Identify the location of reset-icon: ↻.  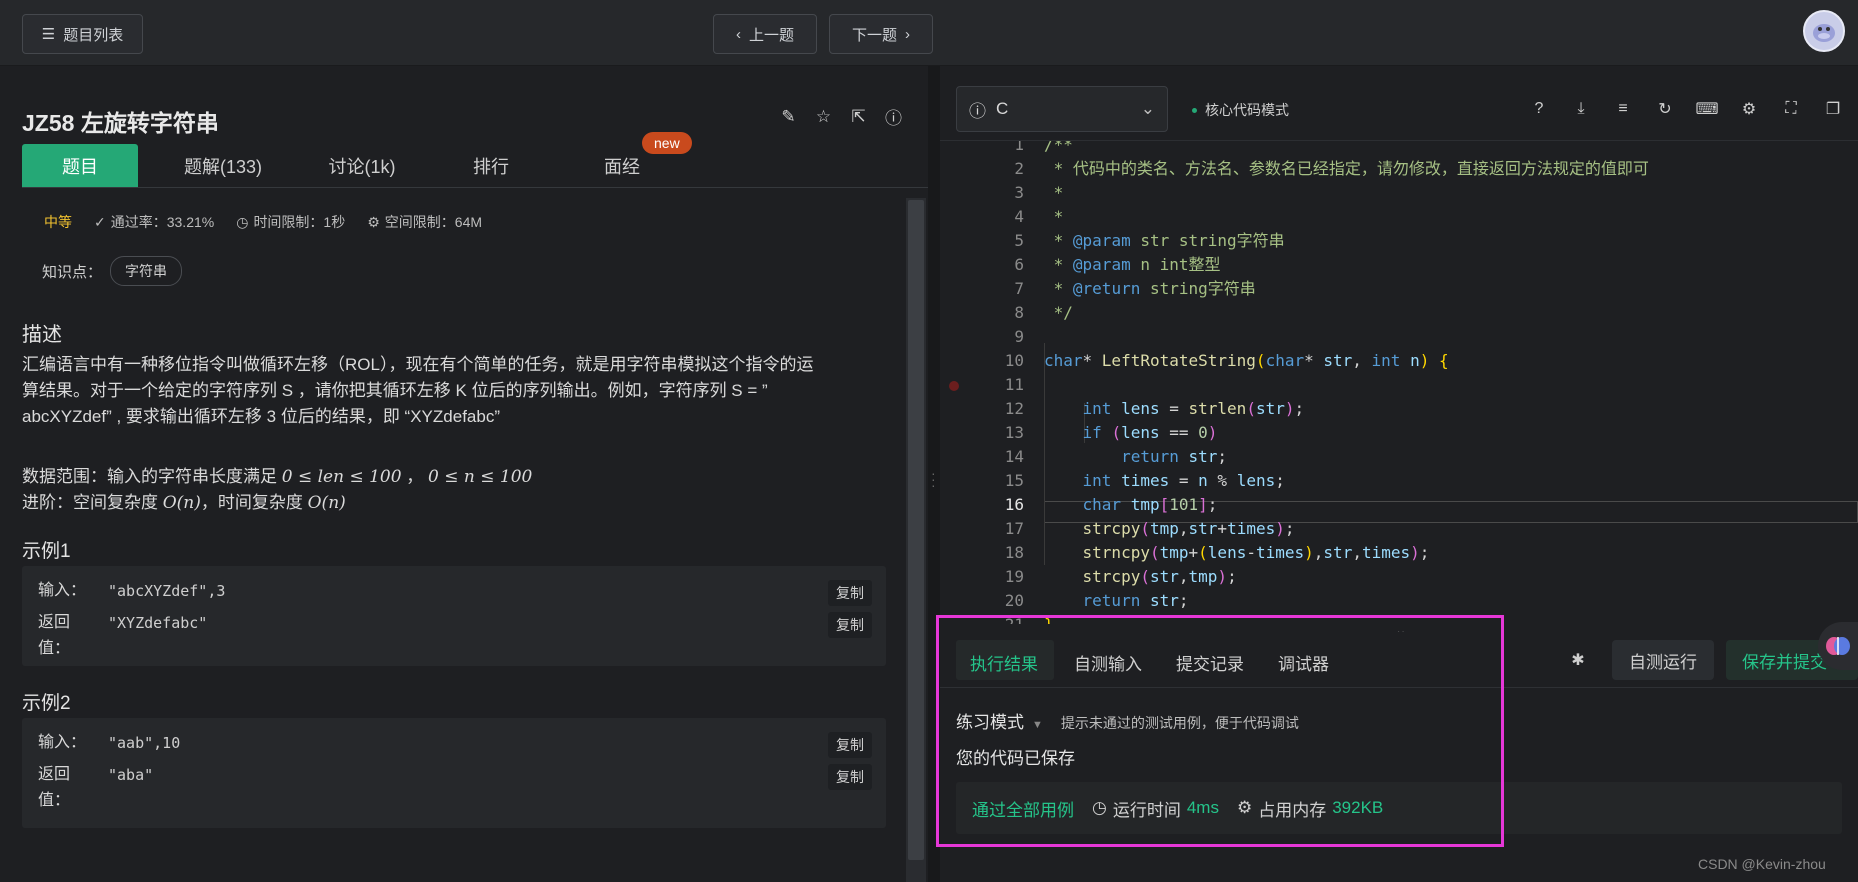
(1665, 109).